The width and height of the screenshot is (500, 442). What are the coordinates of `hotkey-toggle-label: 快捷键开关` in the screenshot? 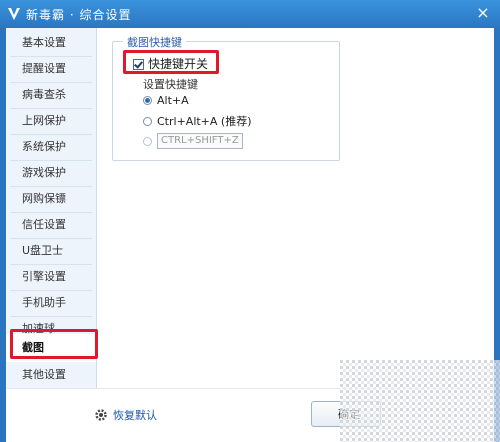 It's located at (178, 64).